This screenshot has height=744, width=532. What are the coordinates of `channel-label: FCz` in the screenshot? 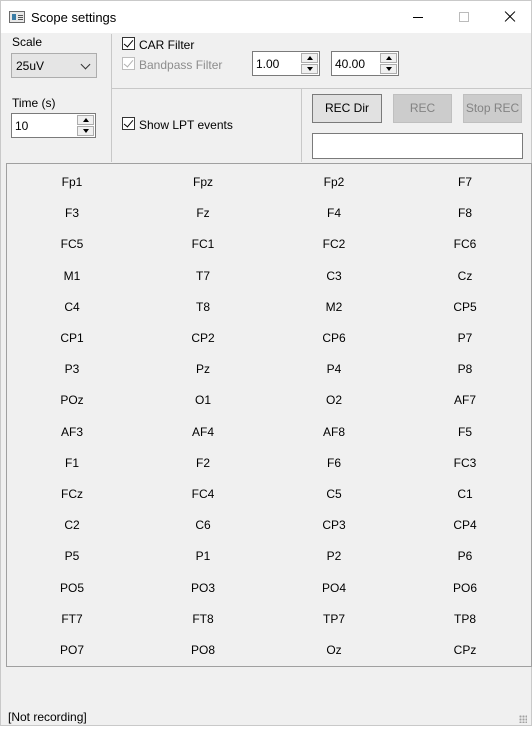 It's located at (72, 494).